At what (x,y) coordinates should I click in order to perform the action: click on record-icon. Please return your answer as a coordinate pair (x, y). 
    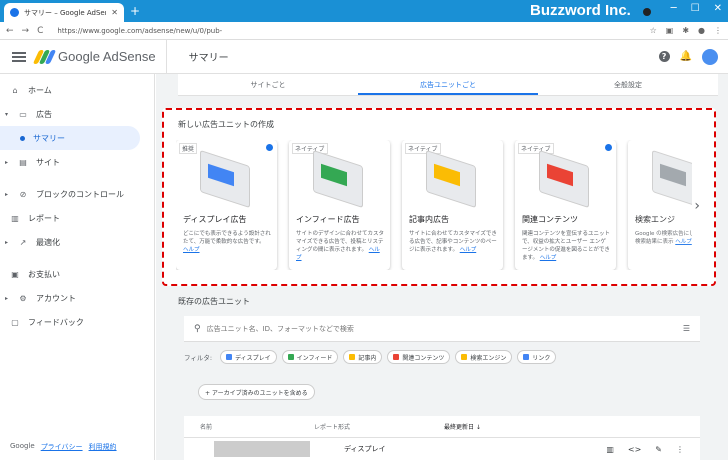
    Looking at the image, I should click on (647, 12).